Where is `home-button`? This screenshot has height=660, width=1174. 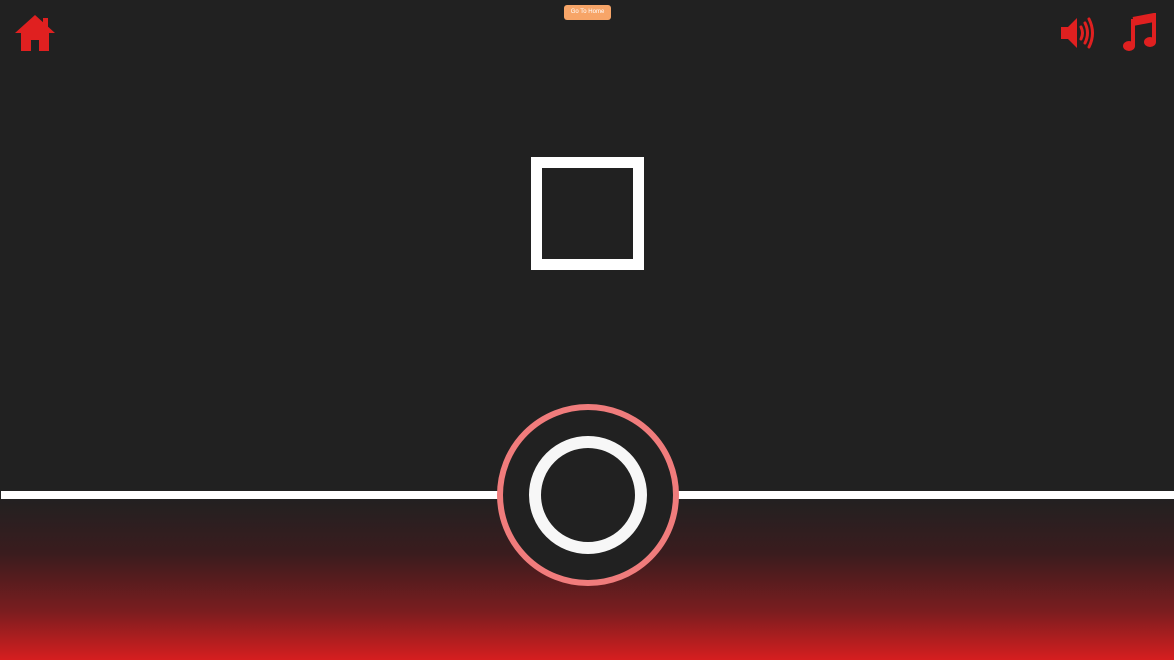 home-button is located at coordinates (35, 33).